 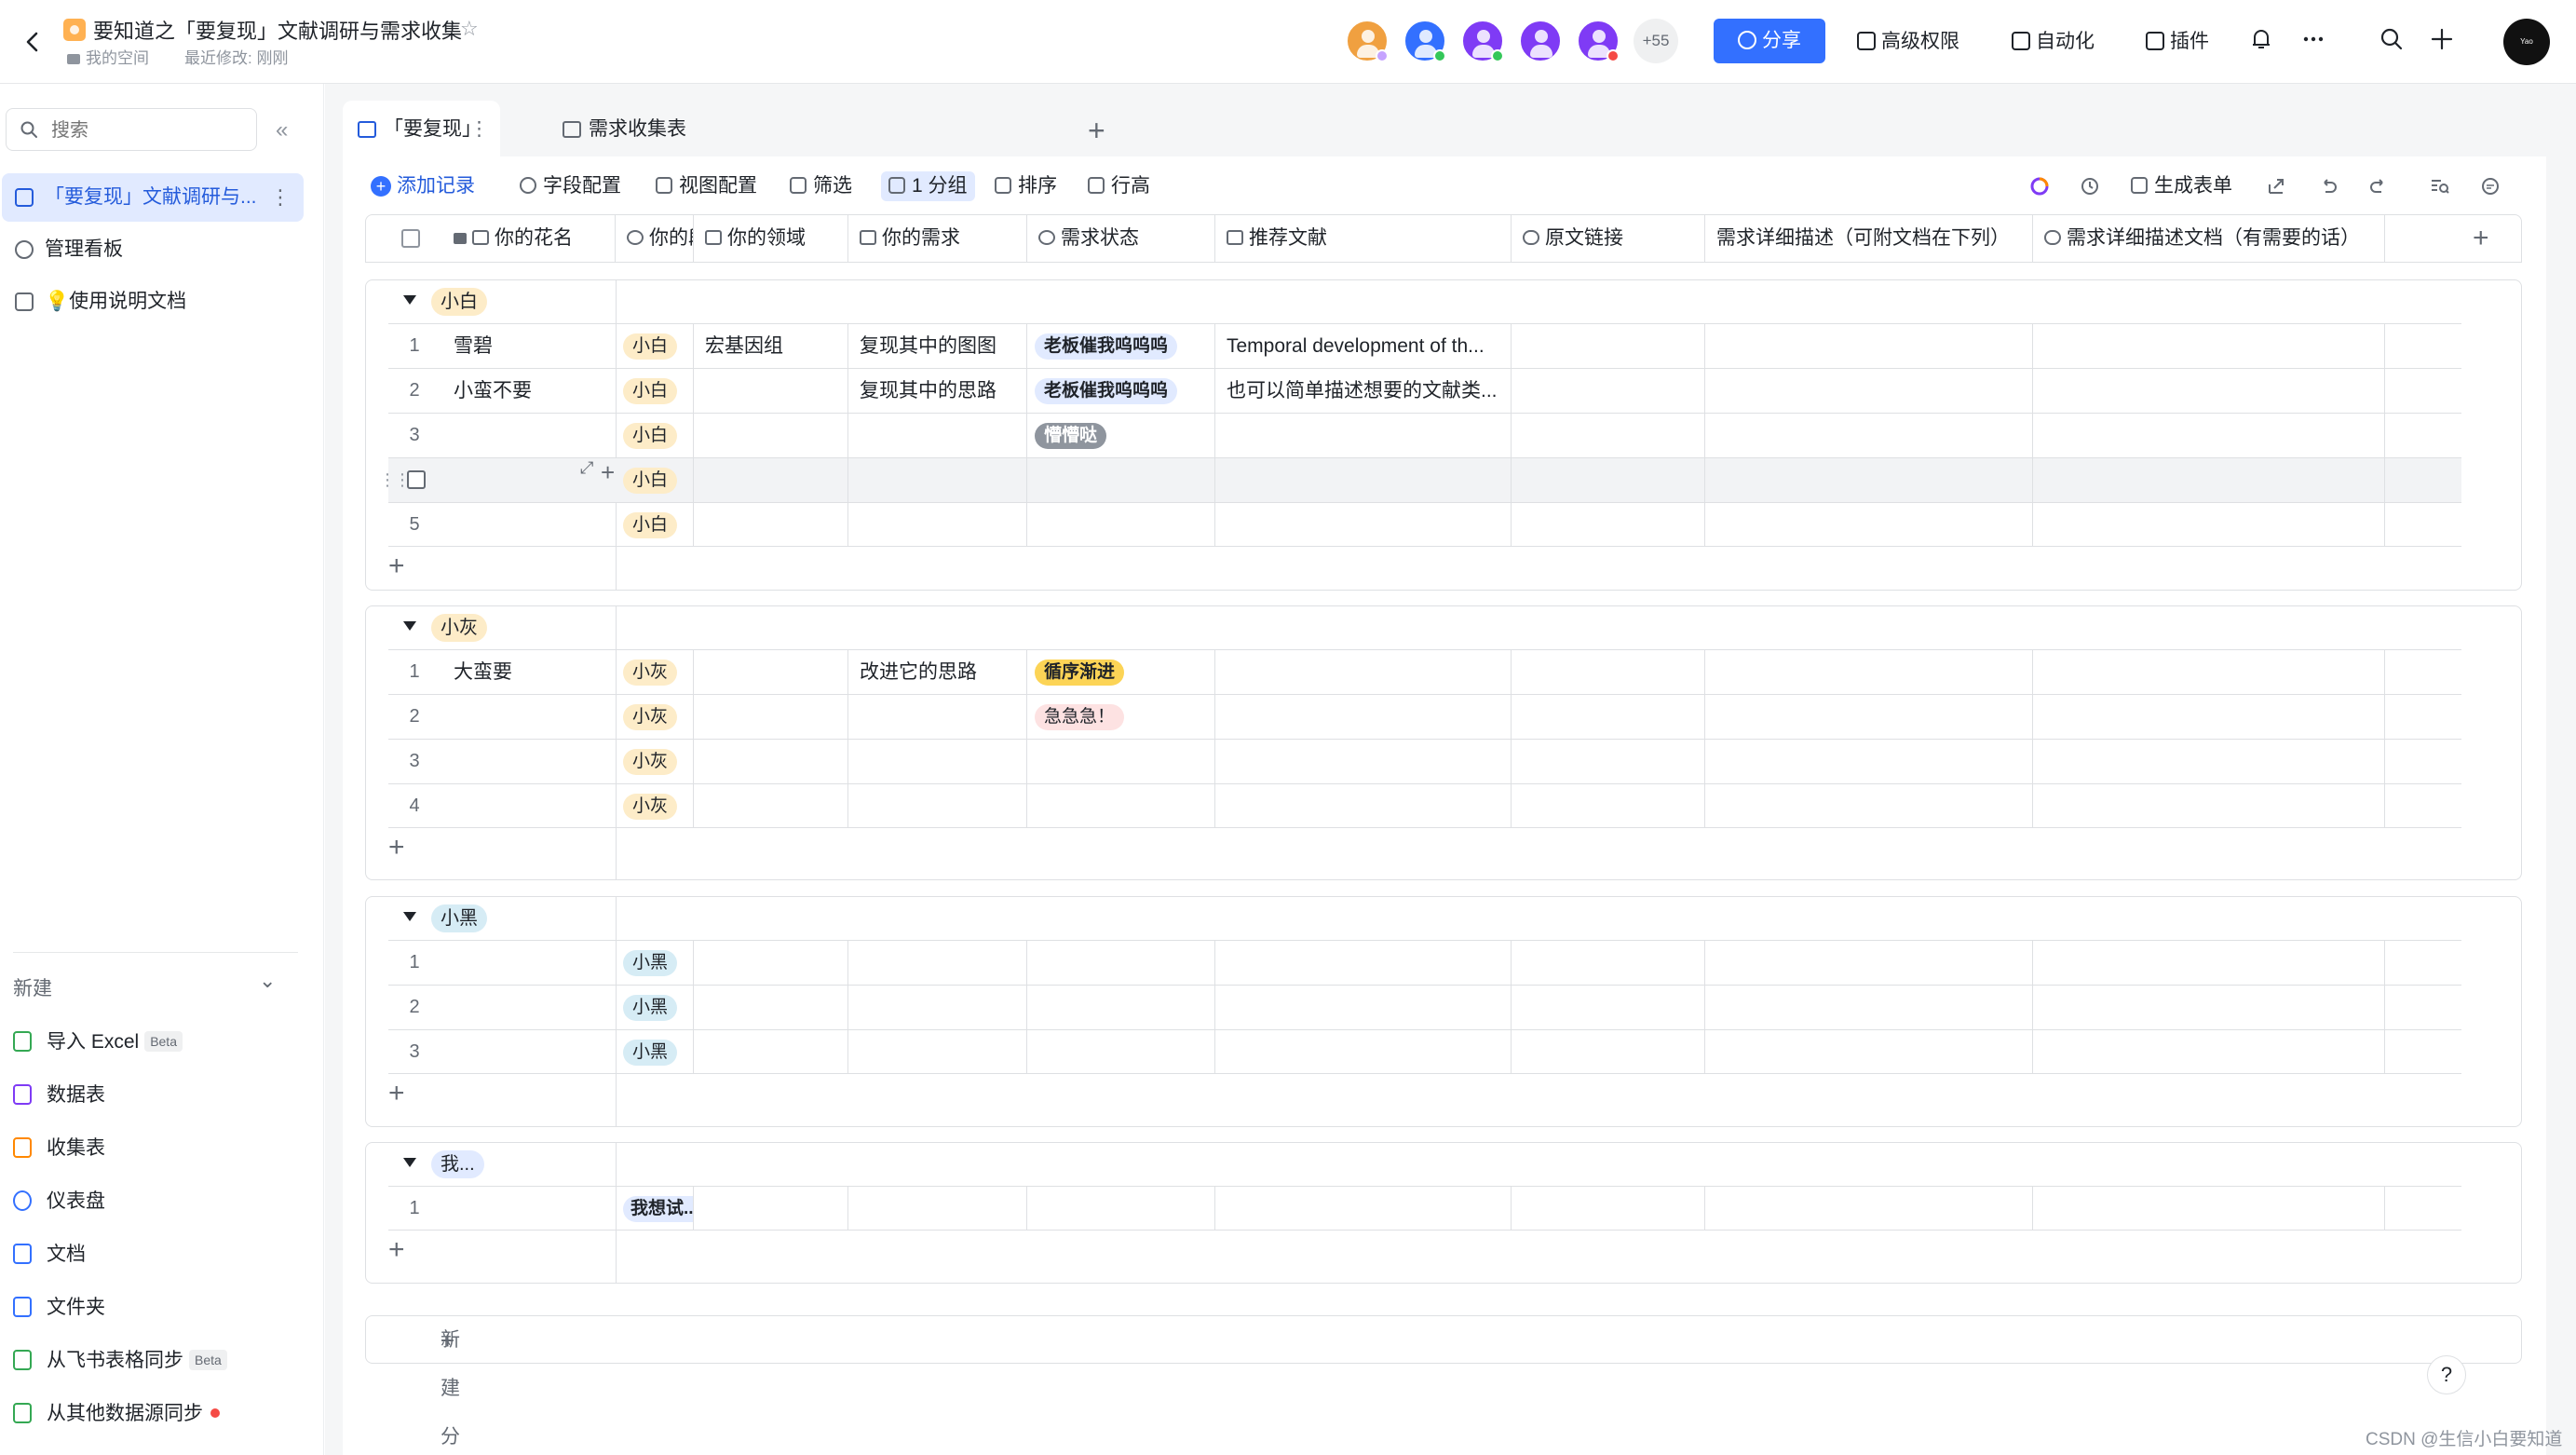 What do you see at coordinates (33, 42) in the screenshot?
I see `back-icon` at bounding box center [33, 42].